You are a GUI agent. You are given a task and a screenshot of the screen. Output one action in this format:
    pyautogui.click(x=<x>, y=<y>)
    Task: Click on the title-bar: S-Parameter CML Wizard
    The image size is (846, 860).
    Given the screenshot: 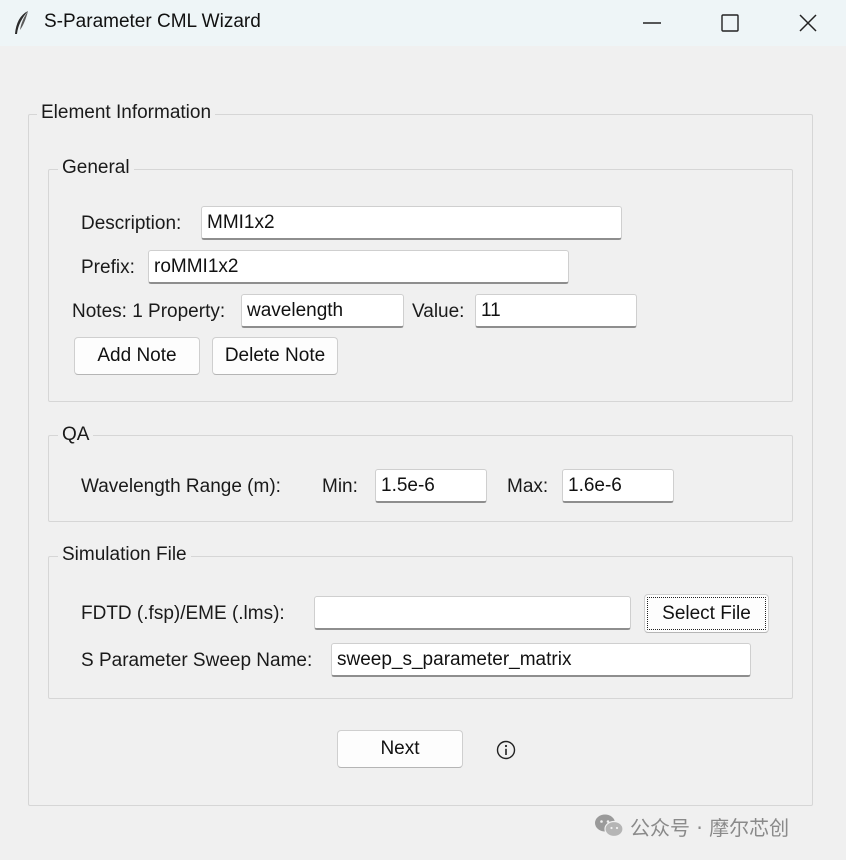 What is the action you would take?
    pyautogui.click(x=423, y=23)
    